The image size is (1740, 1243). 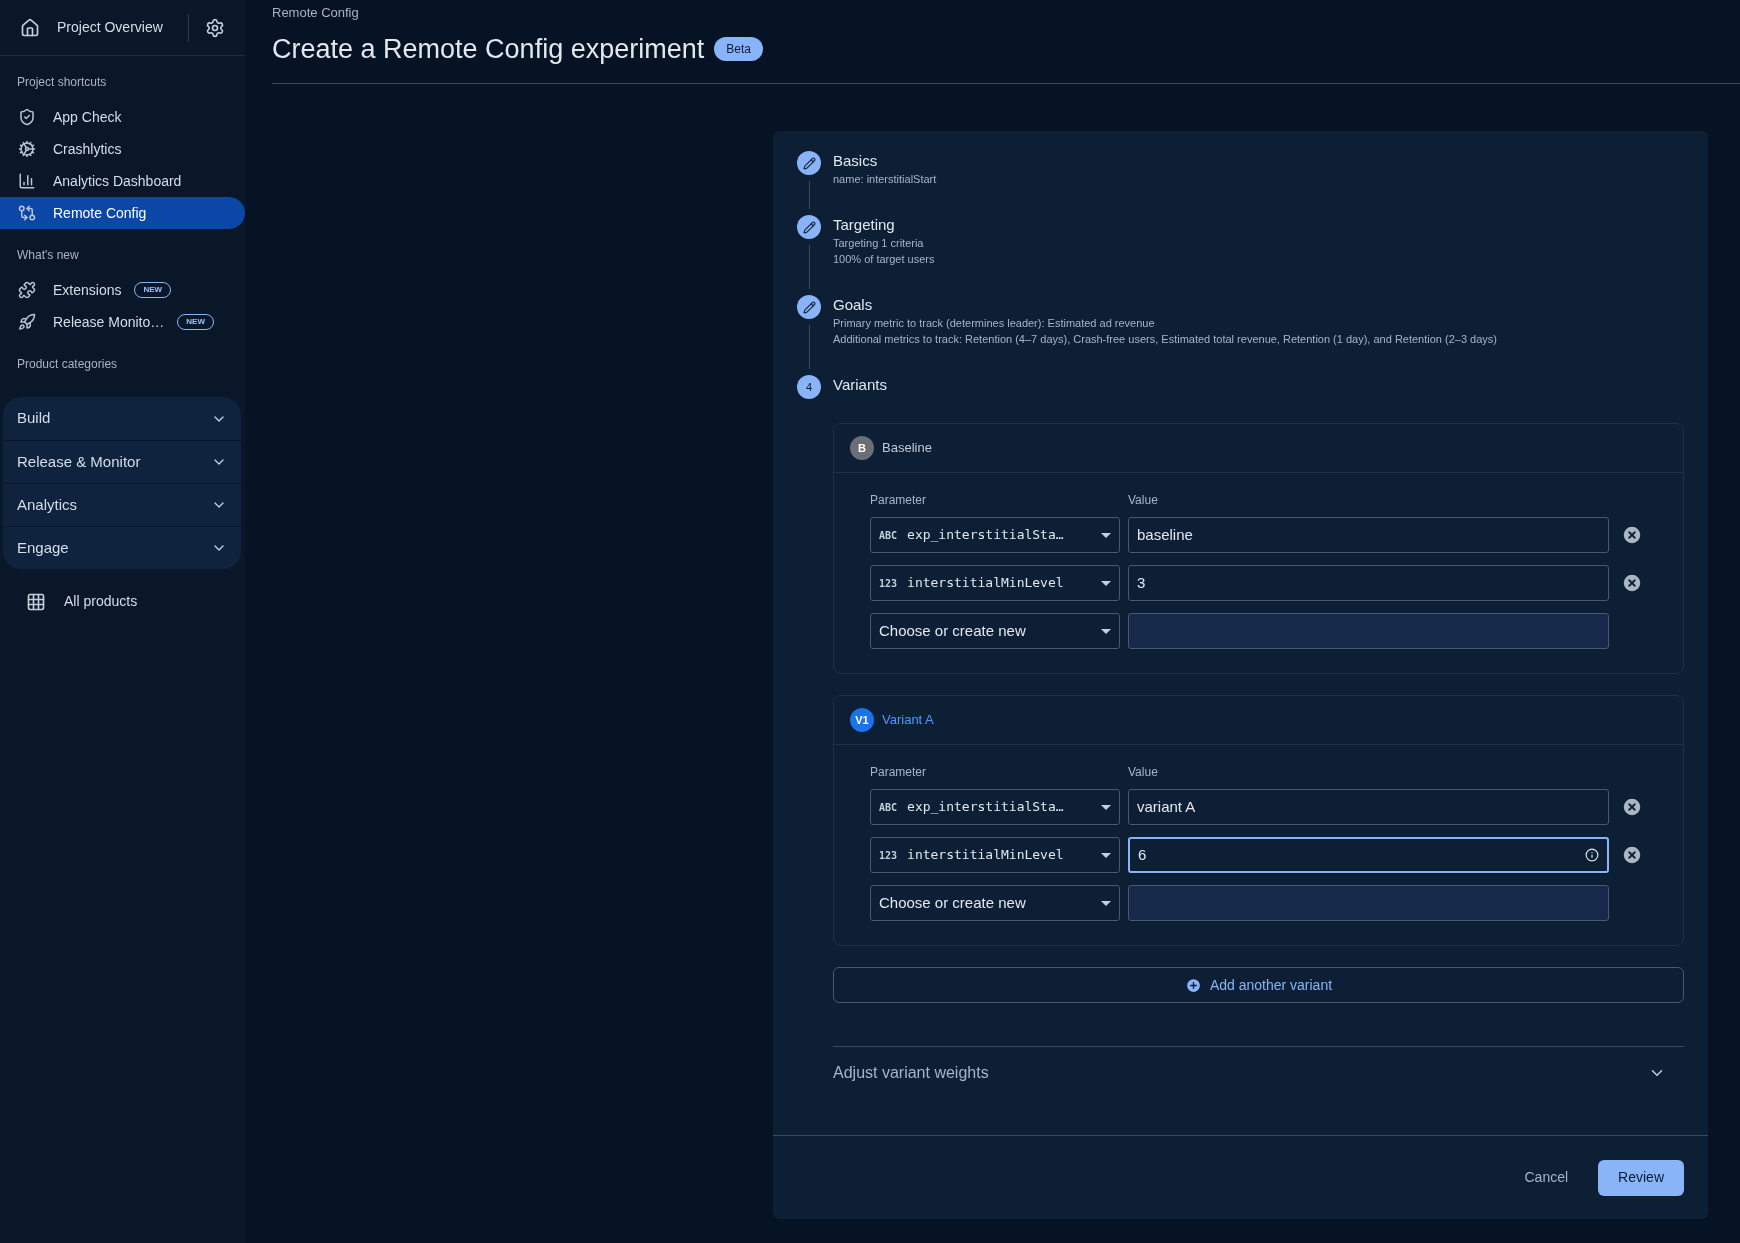 I want to click on sidebar-item: Crashlytics, so click(x=122, y=149).